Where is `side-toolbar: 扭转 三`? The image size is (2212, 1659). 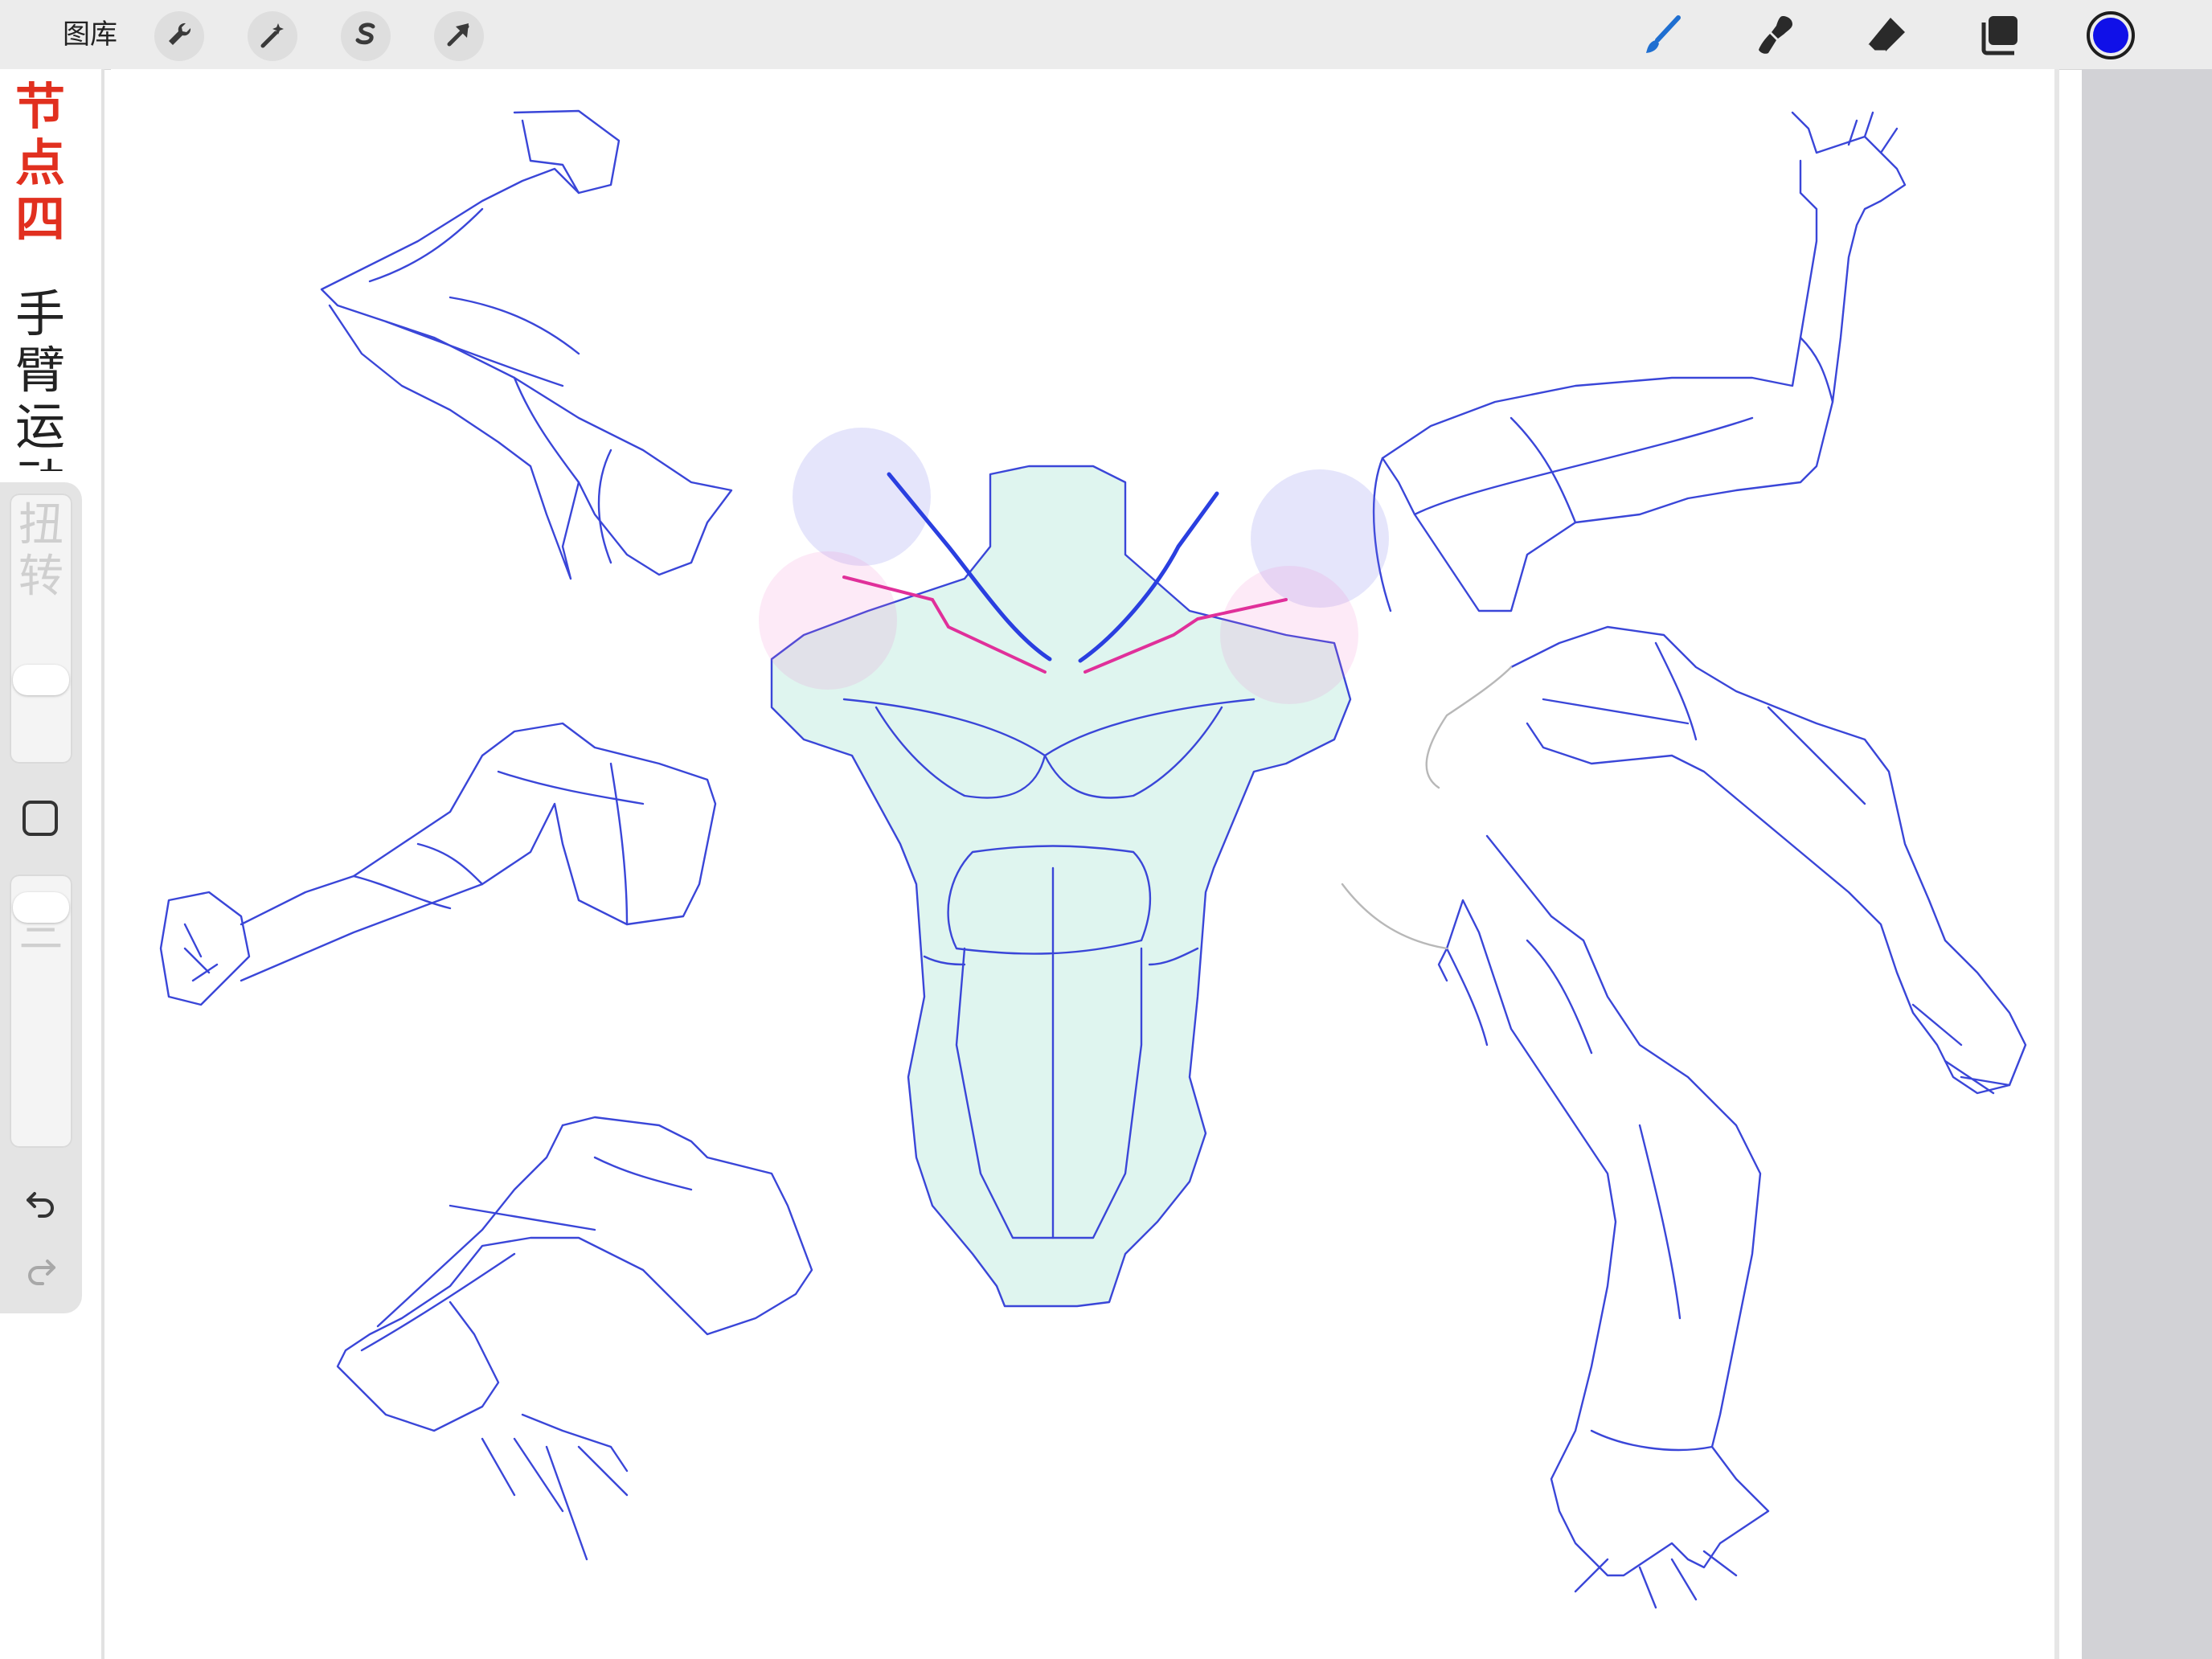
side-toolbar: 扭转 三 is located at coordinates (41, 897).